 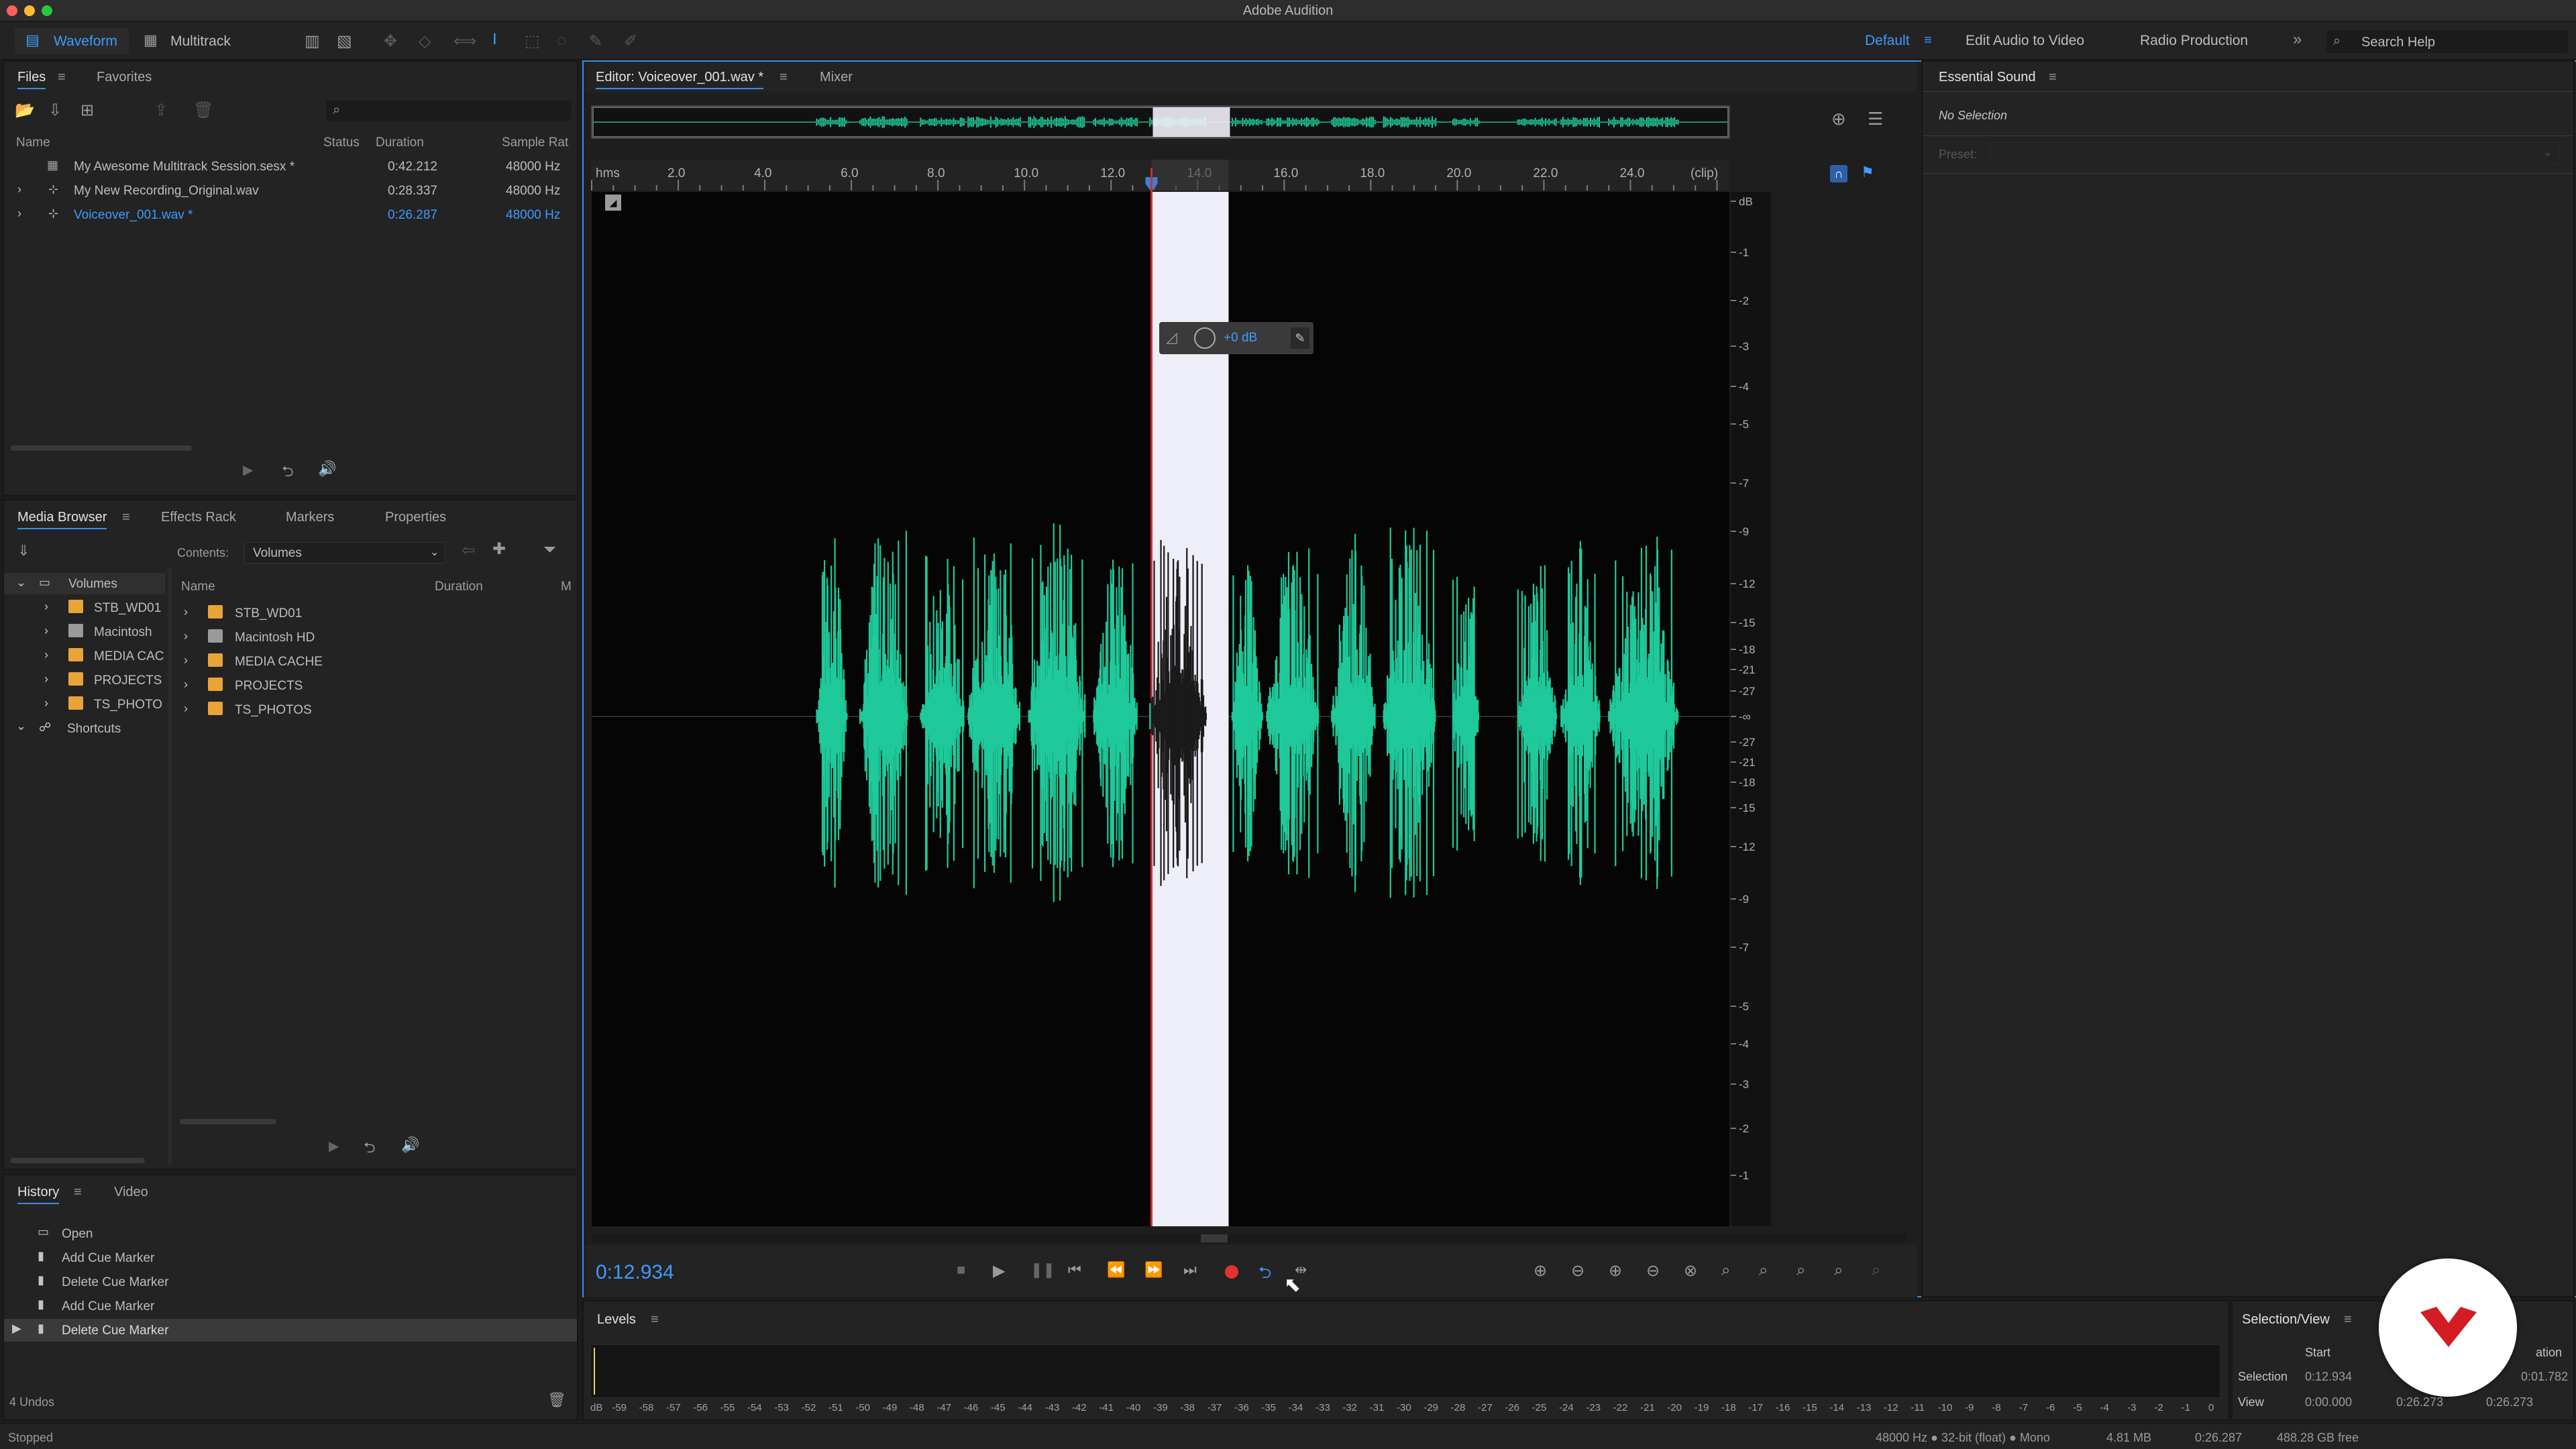 I want to click on col-sample-rate: Sample Rat, so click(x=535, y=143).